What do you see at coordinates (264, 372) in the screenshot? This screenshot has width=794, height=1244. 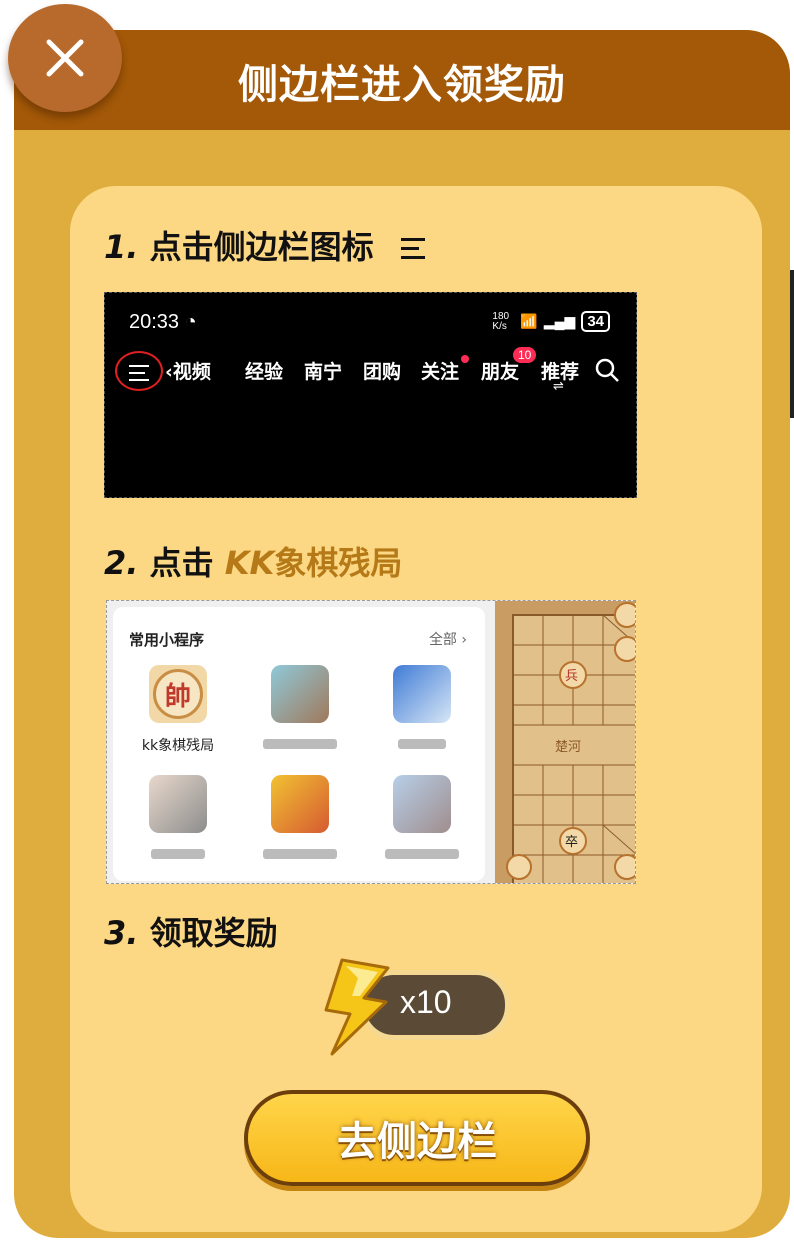 I see `nav-item-experience: 经验` at bounding box center [264, 372].